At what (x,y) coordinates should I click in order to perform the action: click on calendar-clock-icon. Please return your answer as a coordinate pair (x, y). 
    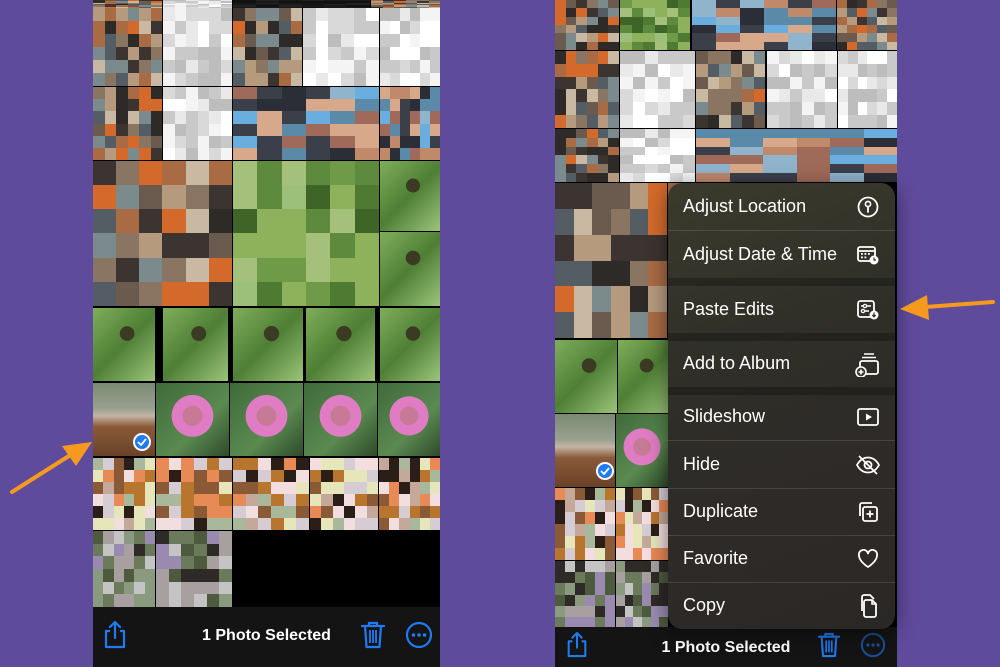
    Looking at the image, I should click on (868, 255).